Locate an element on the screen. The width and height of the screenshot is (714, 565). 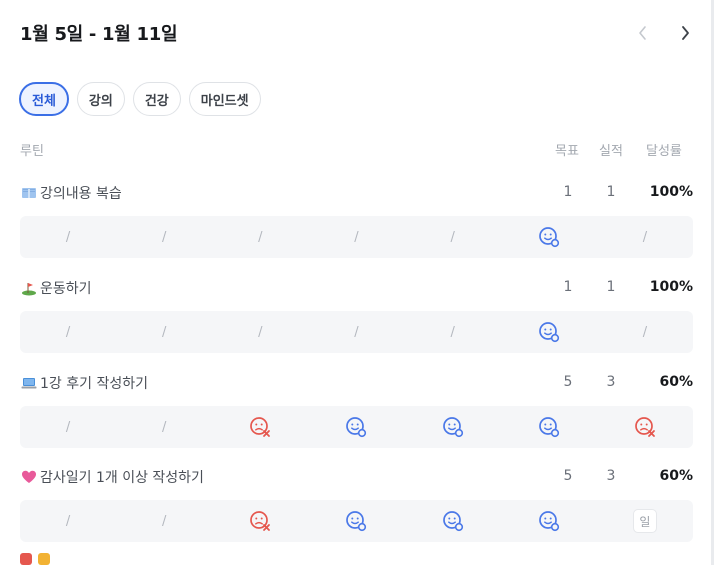
next-routine-peek is located at coordinates (35, 559).